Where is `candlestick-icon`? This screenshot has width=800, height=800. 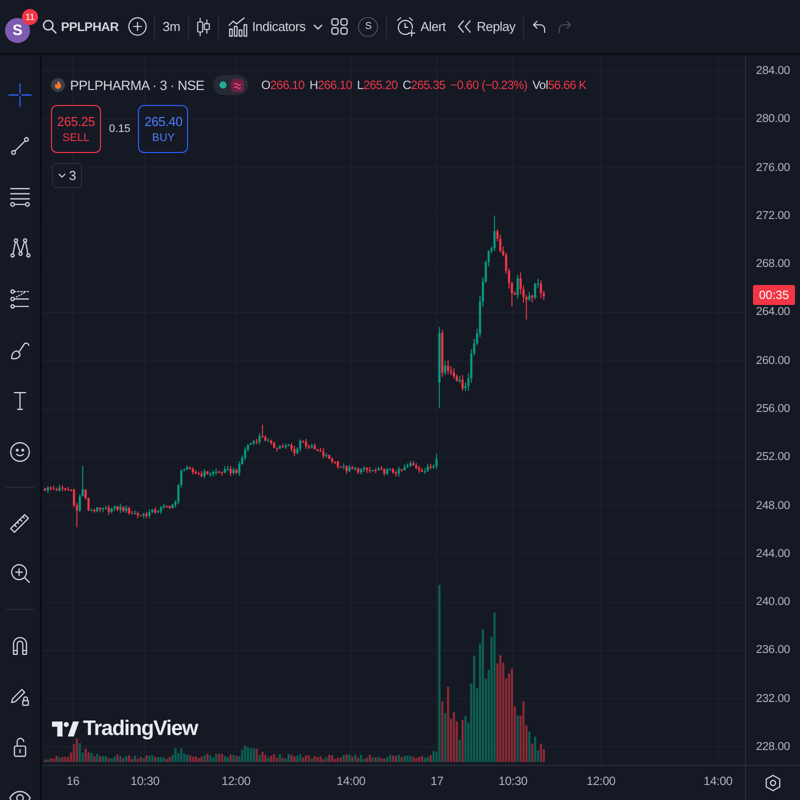 candlestick-icon is located at coordinates (204, 26).